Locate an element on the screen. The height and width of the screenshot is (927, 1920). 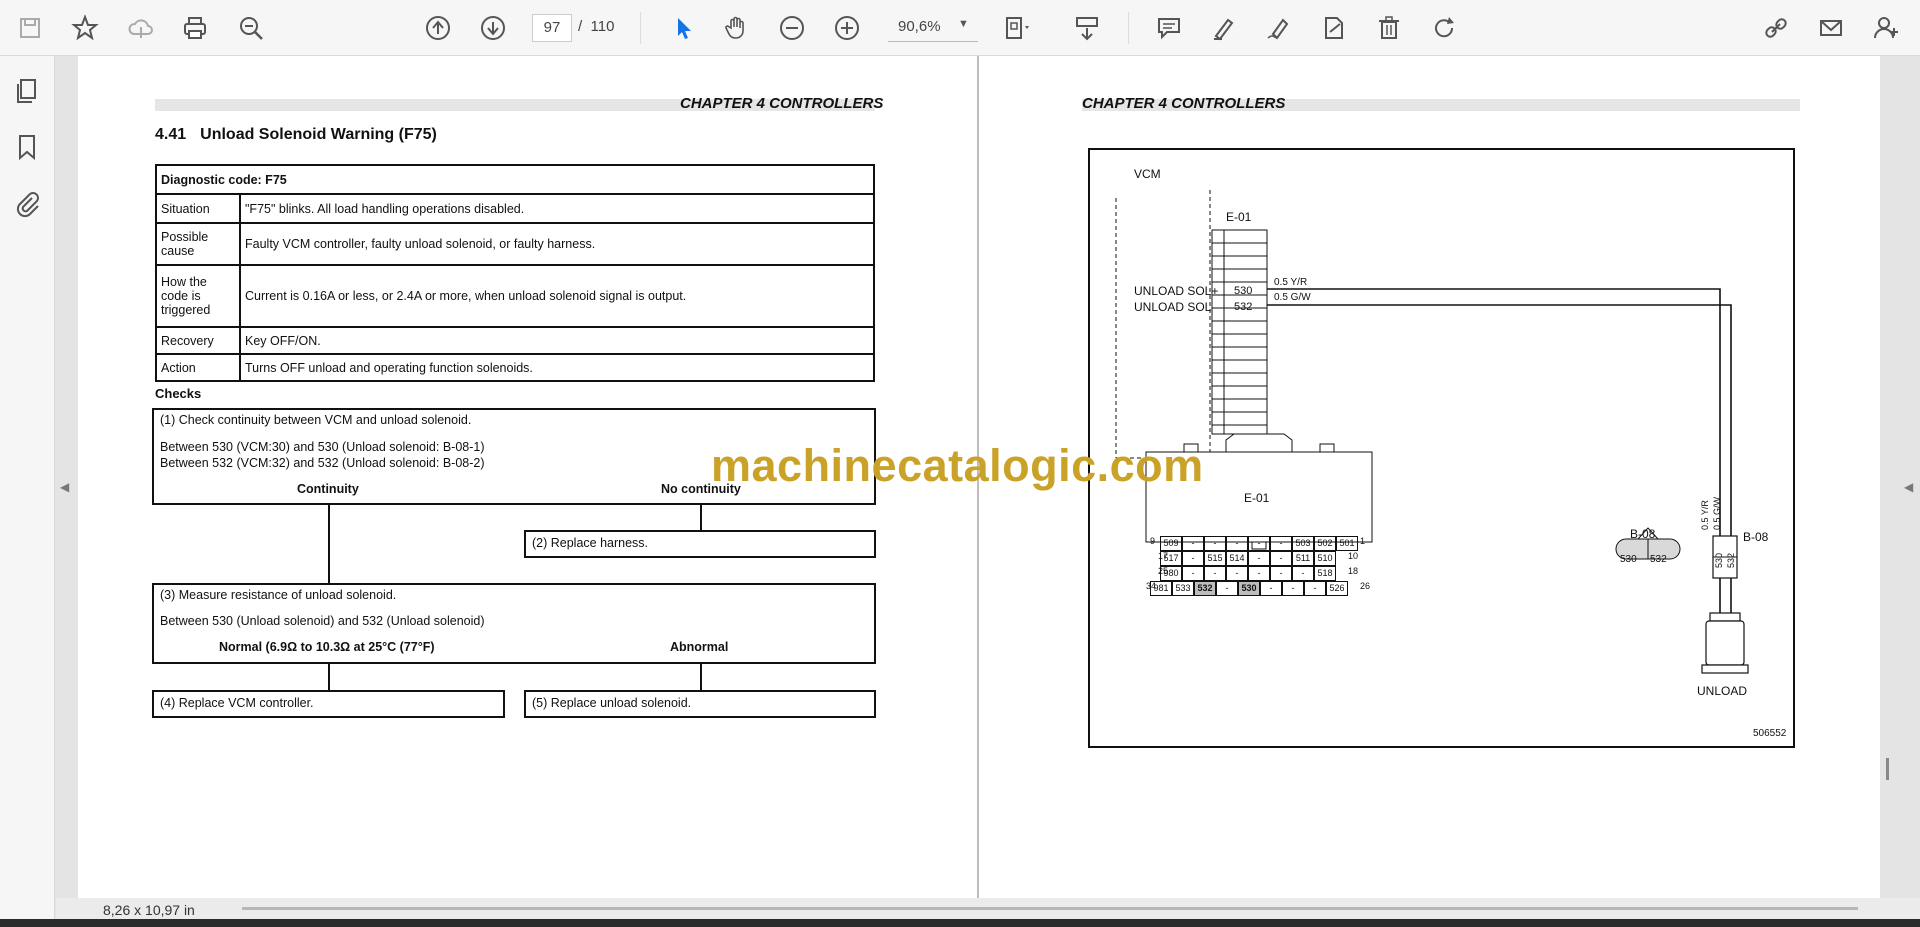
zoom-out-icon is located at coordinates (792, 28).